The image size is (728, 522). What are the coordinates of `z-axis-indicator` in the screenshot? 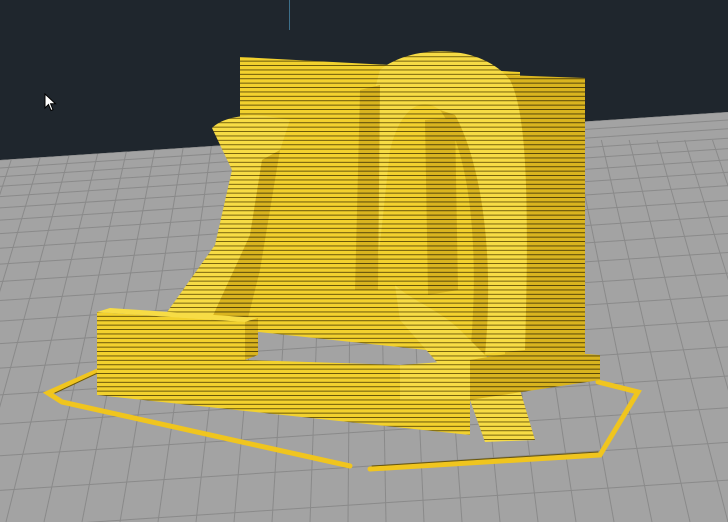 It's located at (289, 15).